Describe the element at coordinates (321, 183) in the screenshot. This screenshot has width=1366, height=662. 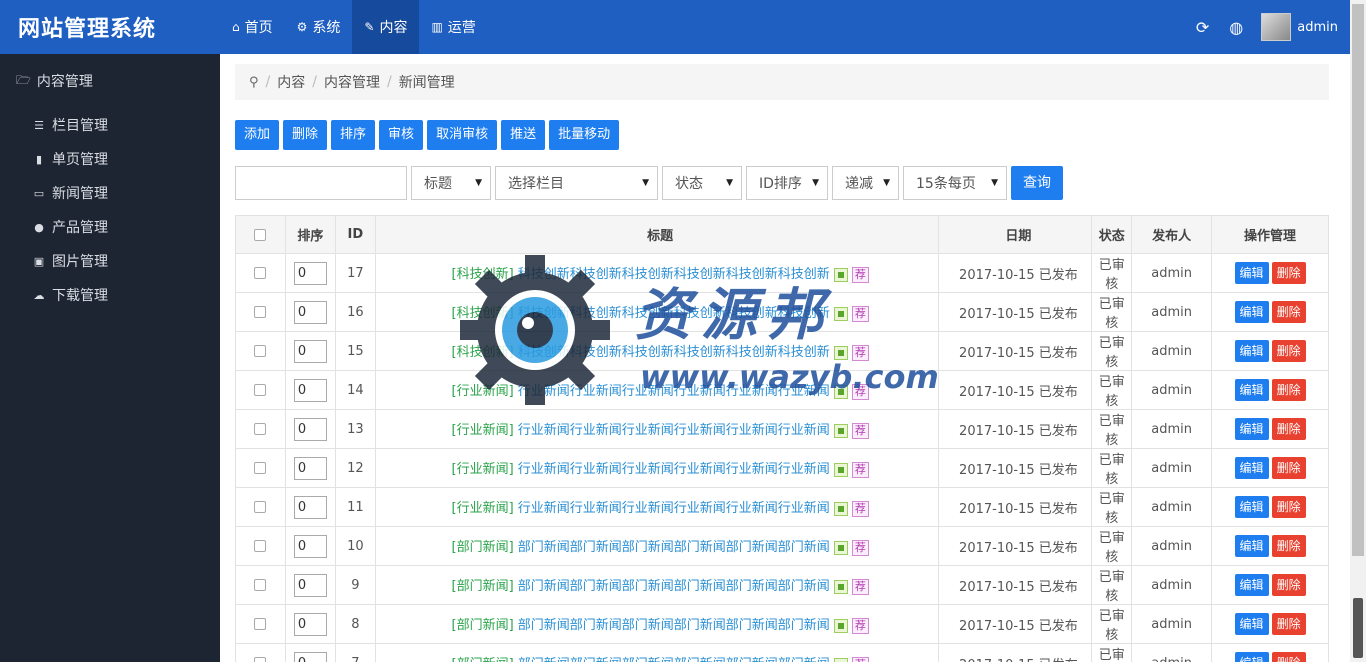
I see `search-input` at that location.